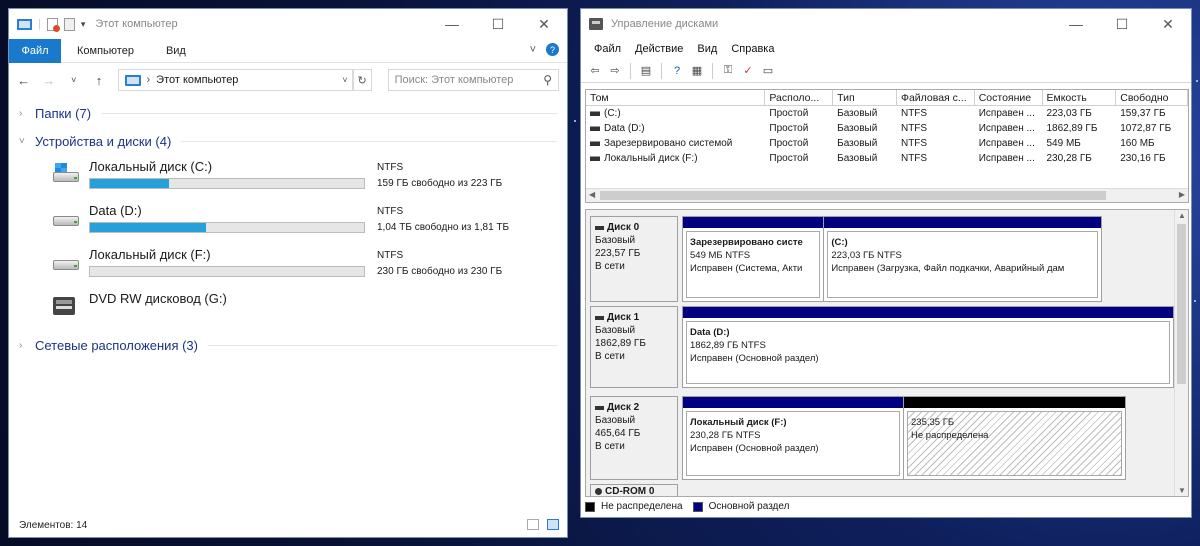 Image resolution: width=1200 pixels, height=546 pixels. I want to click on section-devices: ˅ Устройства и диски (4), so click(288, 141).